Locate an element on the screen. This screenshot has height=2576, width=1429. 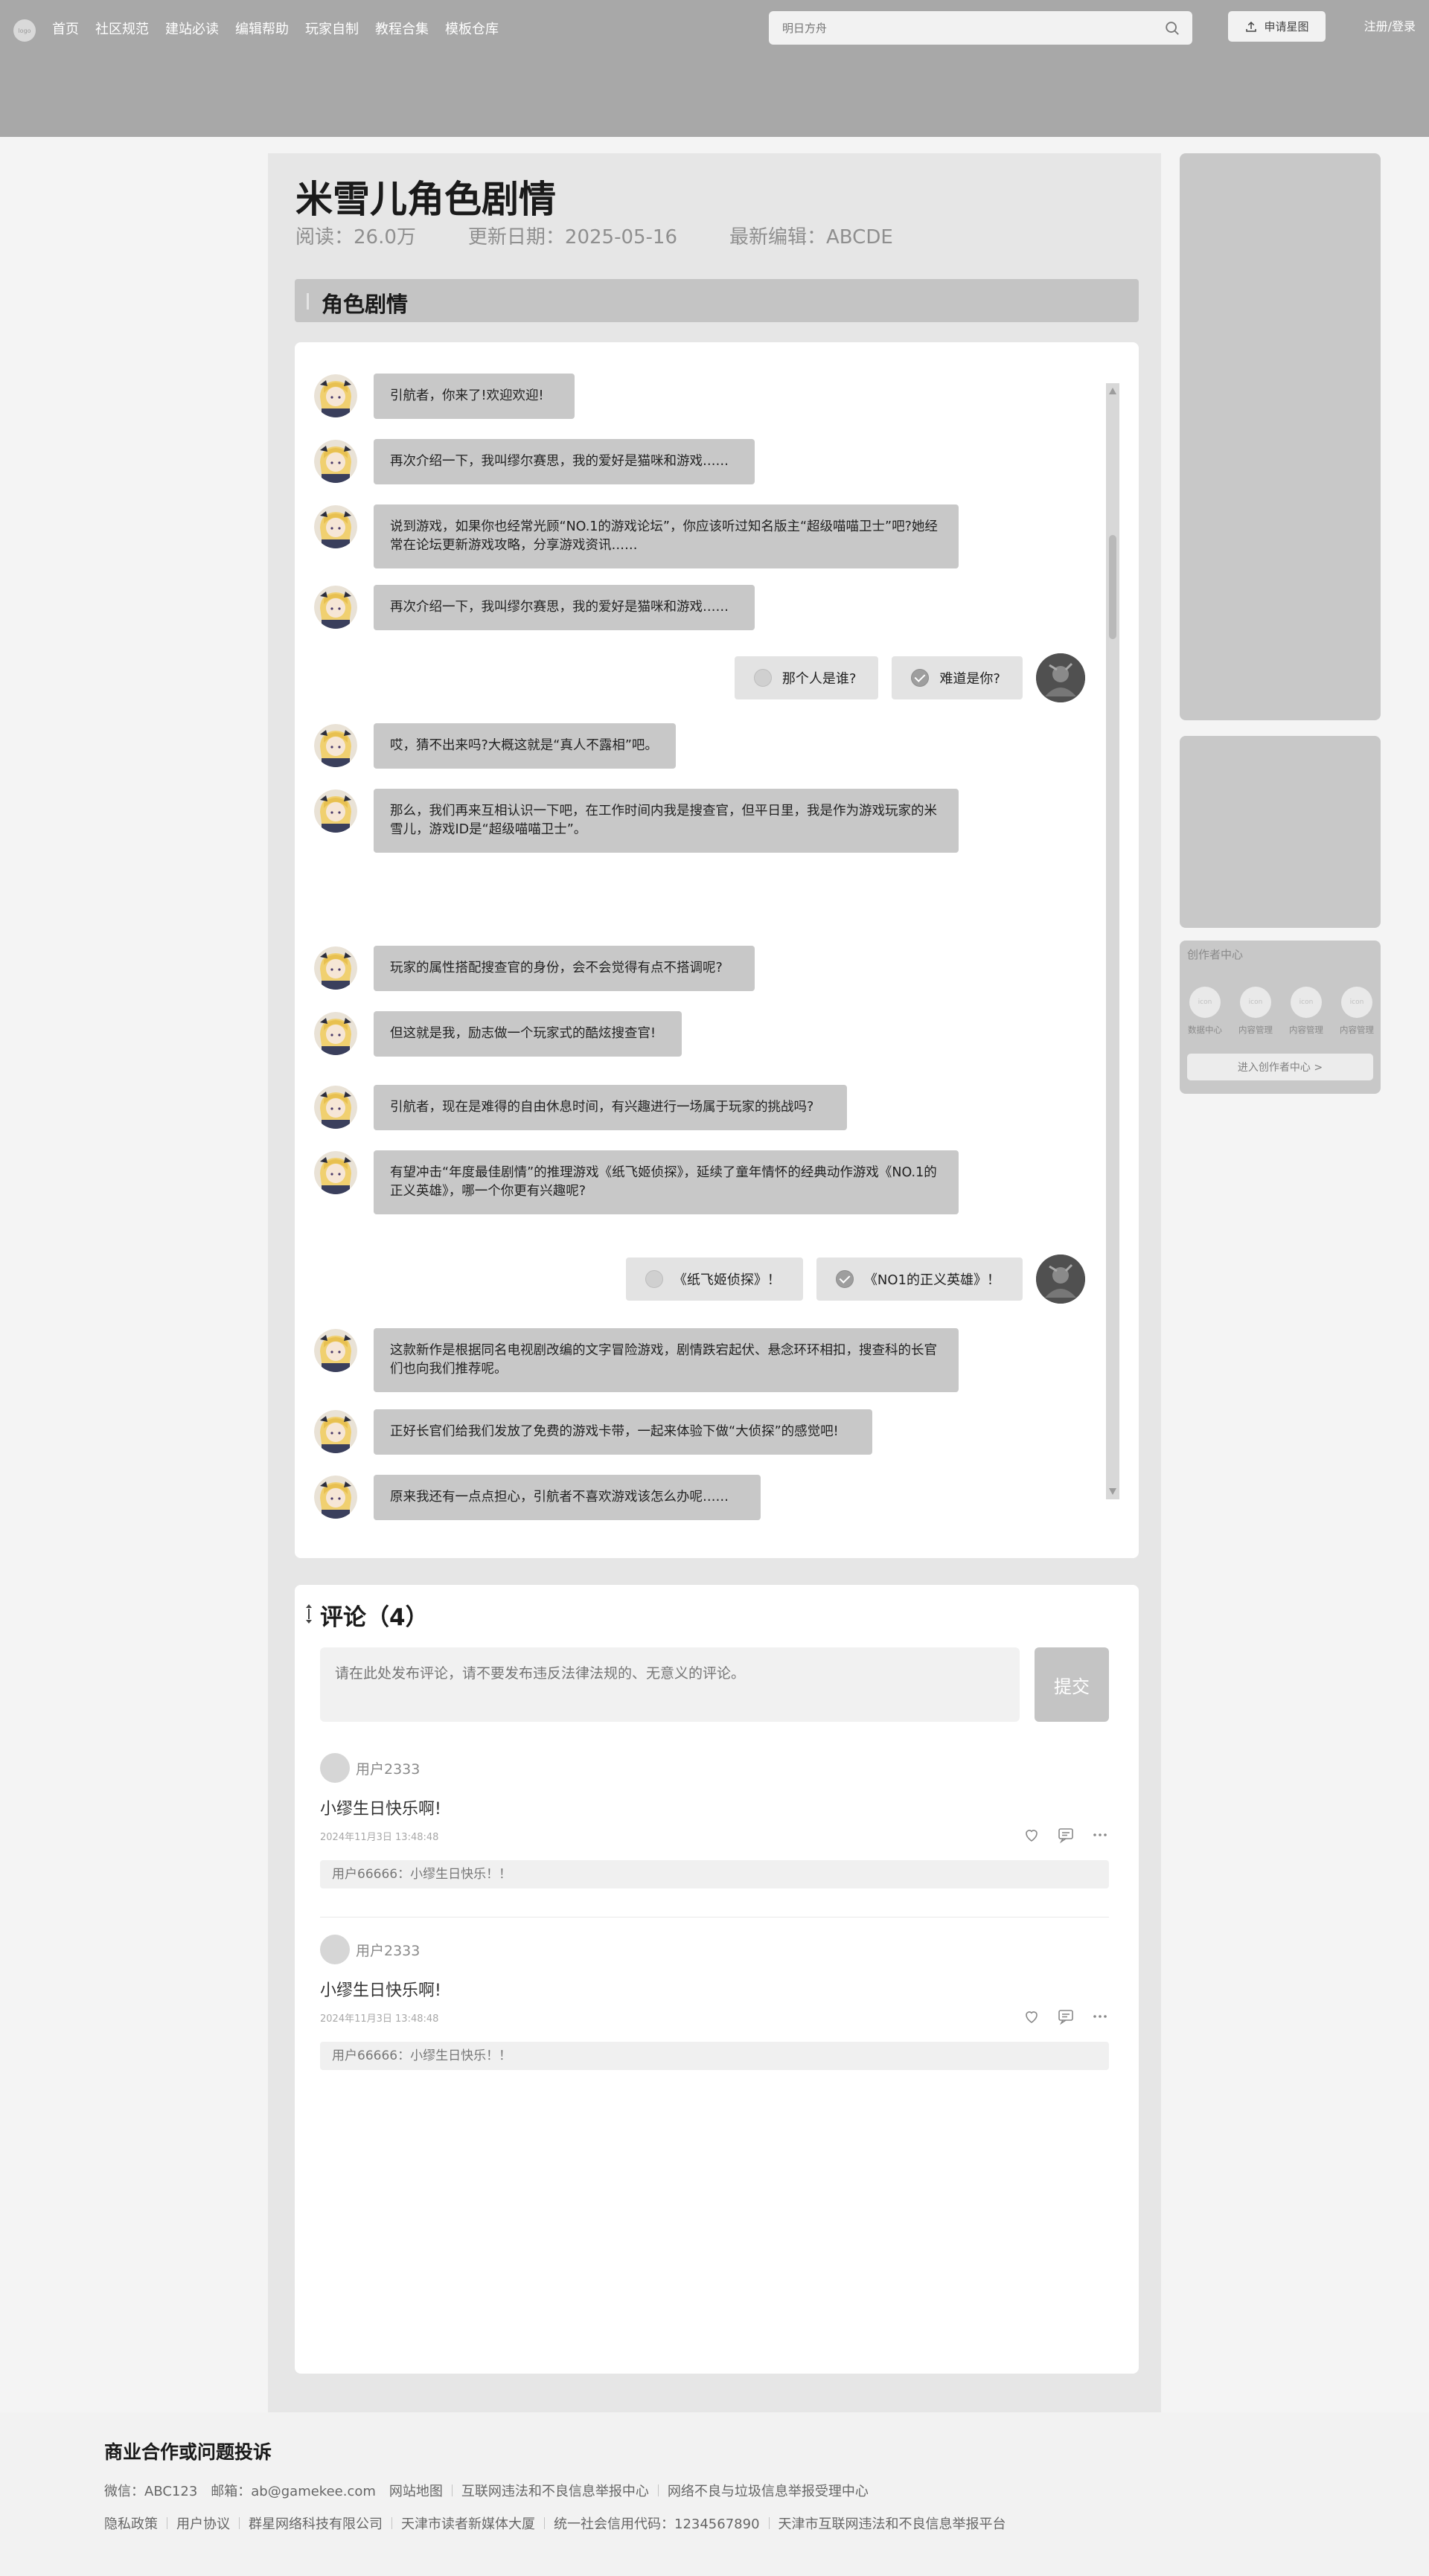
npc-message: 玩家的属性搭配搜查官的身份，会不会觉得有点不搭调呢? is located at coordinates (534, 968).